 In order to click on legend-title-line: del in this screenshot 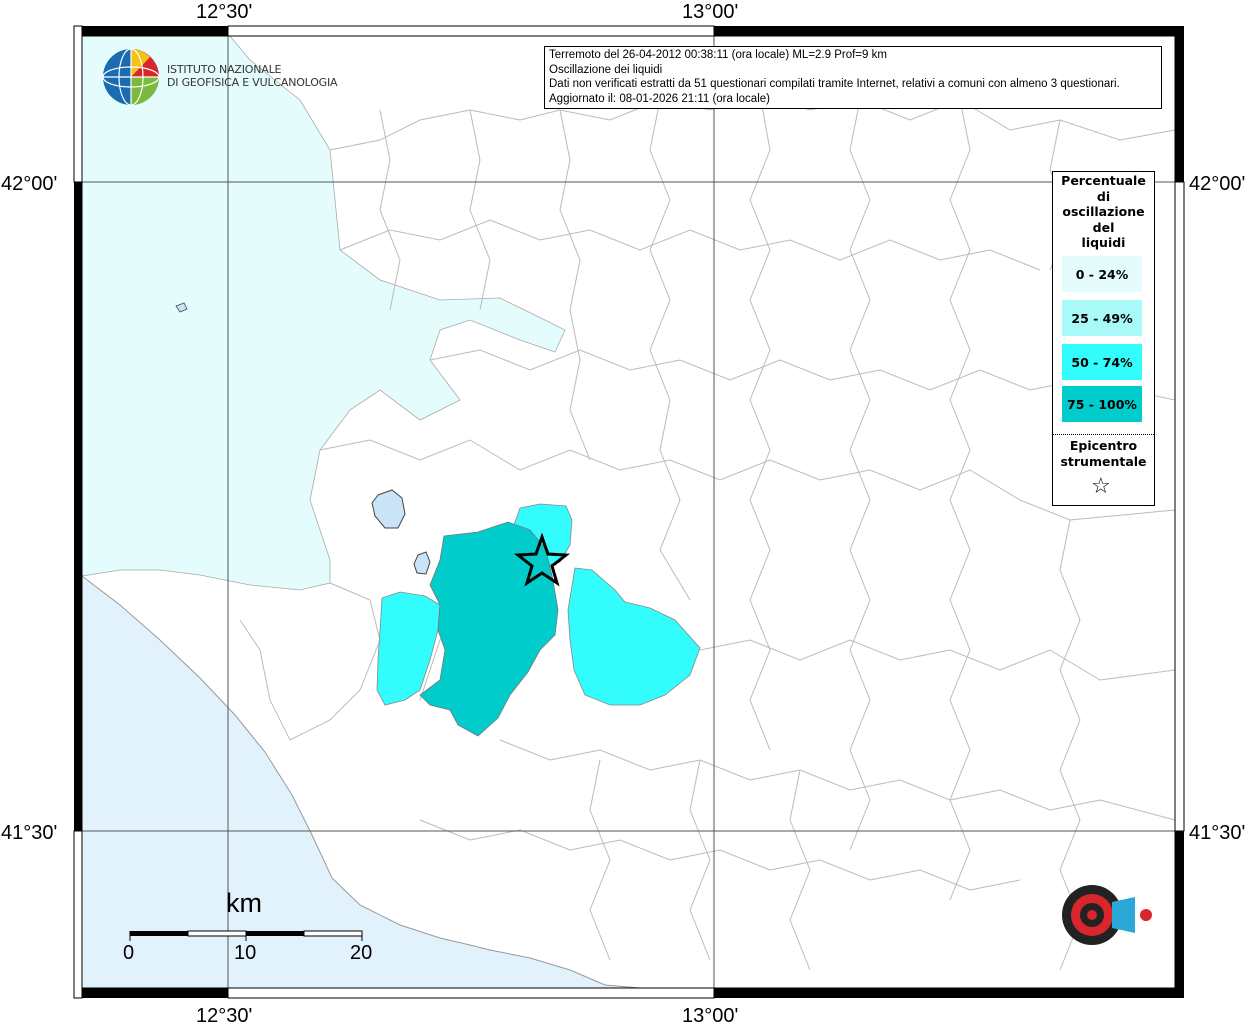, I will do `click(1103, 227)`.